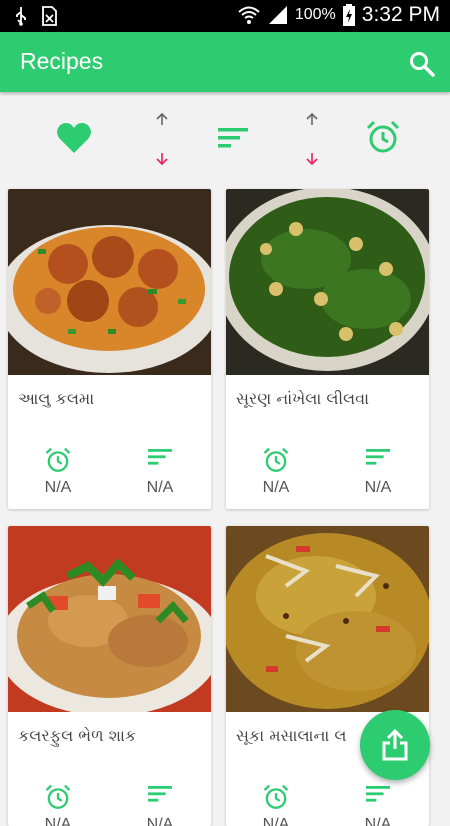  I want to click on sort-descending-arrow-icon, so click(162, 159).